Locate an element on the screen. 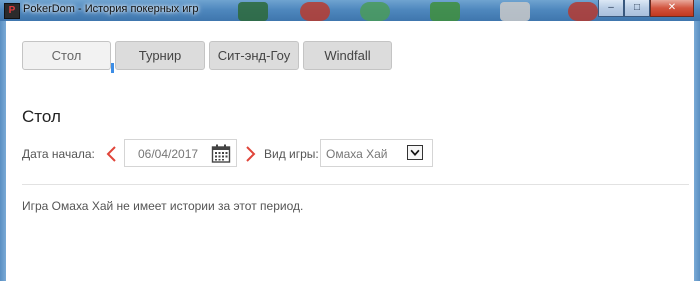 The width and height of the screenshot is (700, 281). minimize-button: – is located at coordinates (611, 8).